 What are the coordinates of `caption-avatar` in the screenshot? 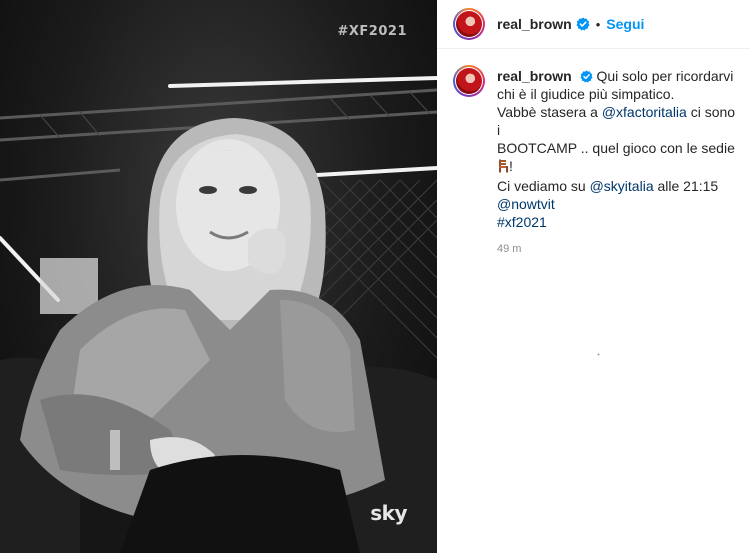 It's located at (469, 81).